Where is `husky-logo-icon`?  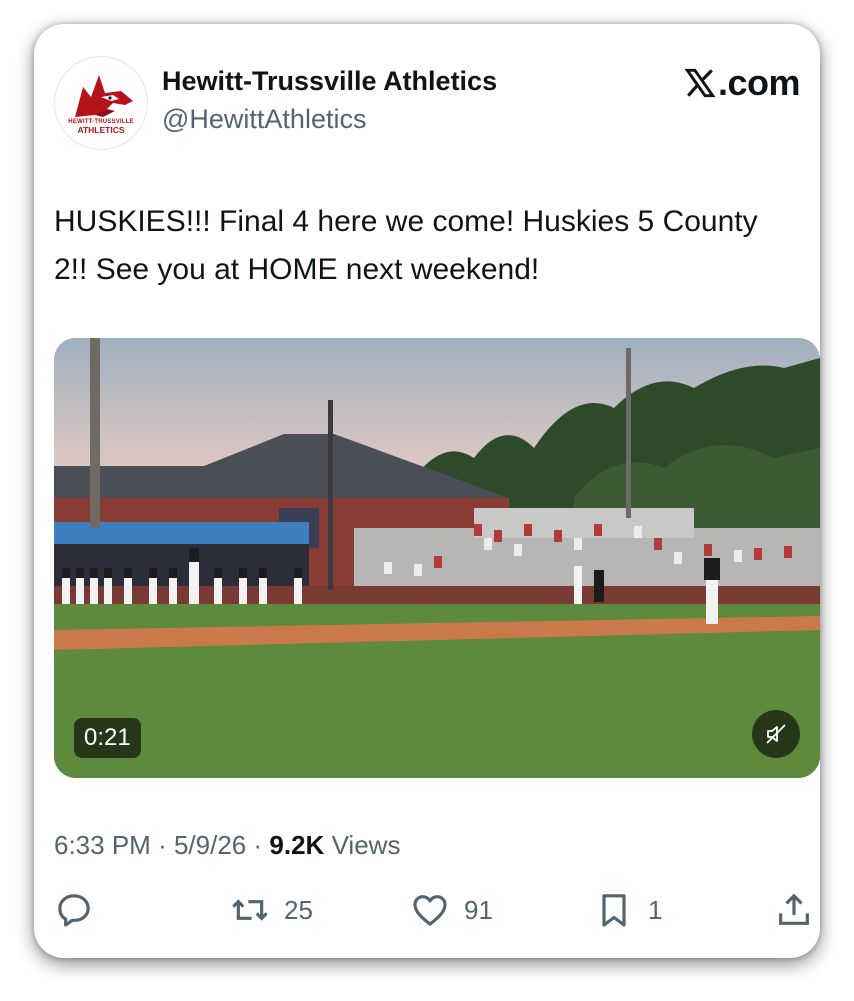
husky-logo-icon is located at coordinates (104, 96).